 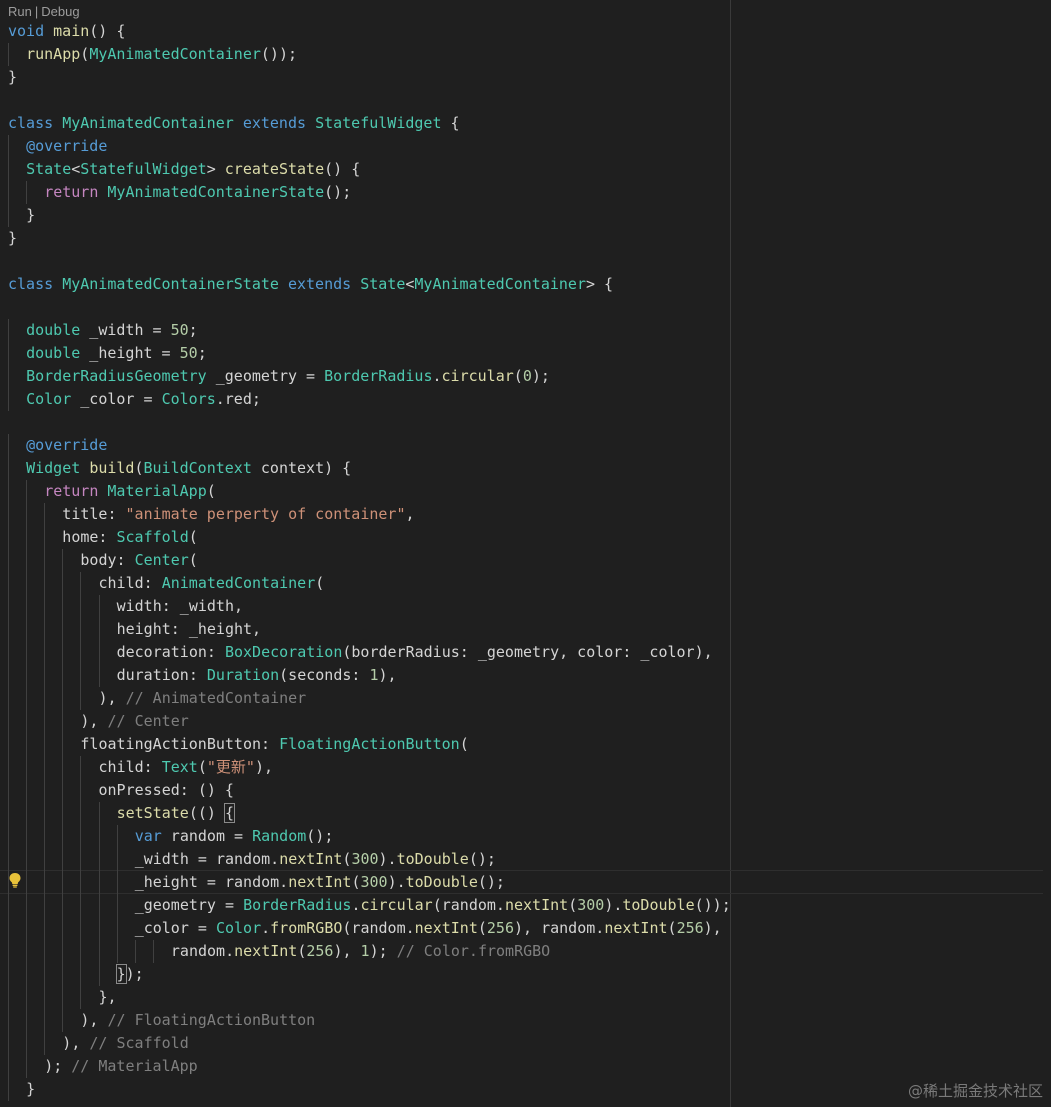 What do you see at coordinates (369, 468) in the screenshot?
I see `code-line: Widget build(BuildContext context) {` at bounding box center [369, 468].